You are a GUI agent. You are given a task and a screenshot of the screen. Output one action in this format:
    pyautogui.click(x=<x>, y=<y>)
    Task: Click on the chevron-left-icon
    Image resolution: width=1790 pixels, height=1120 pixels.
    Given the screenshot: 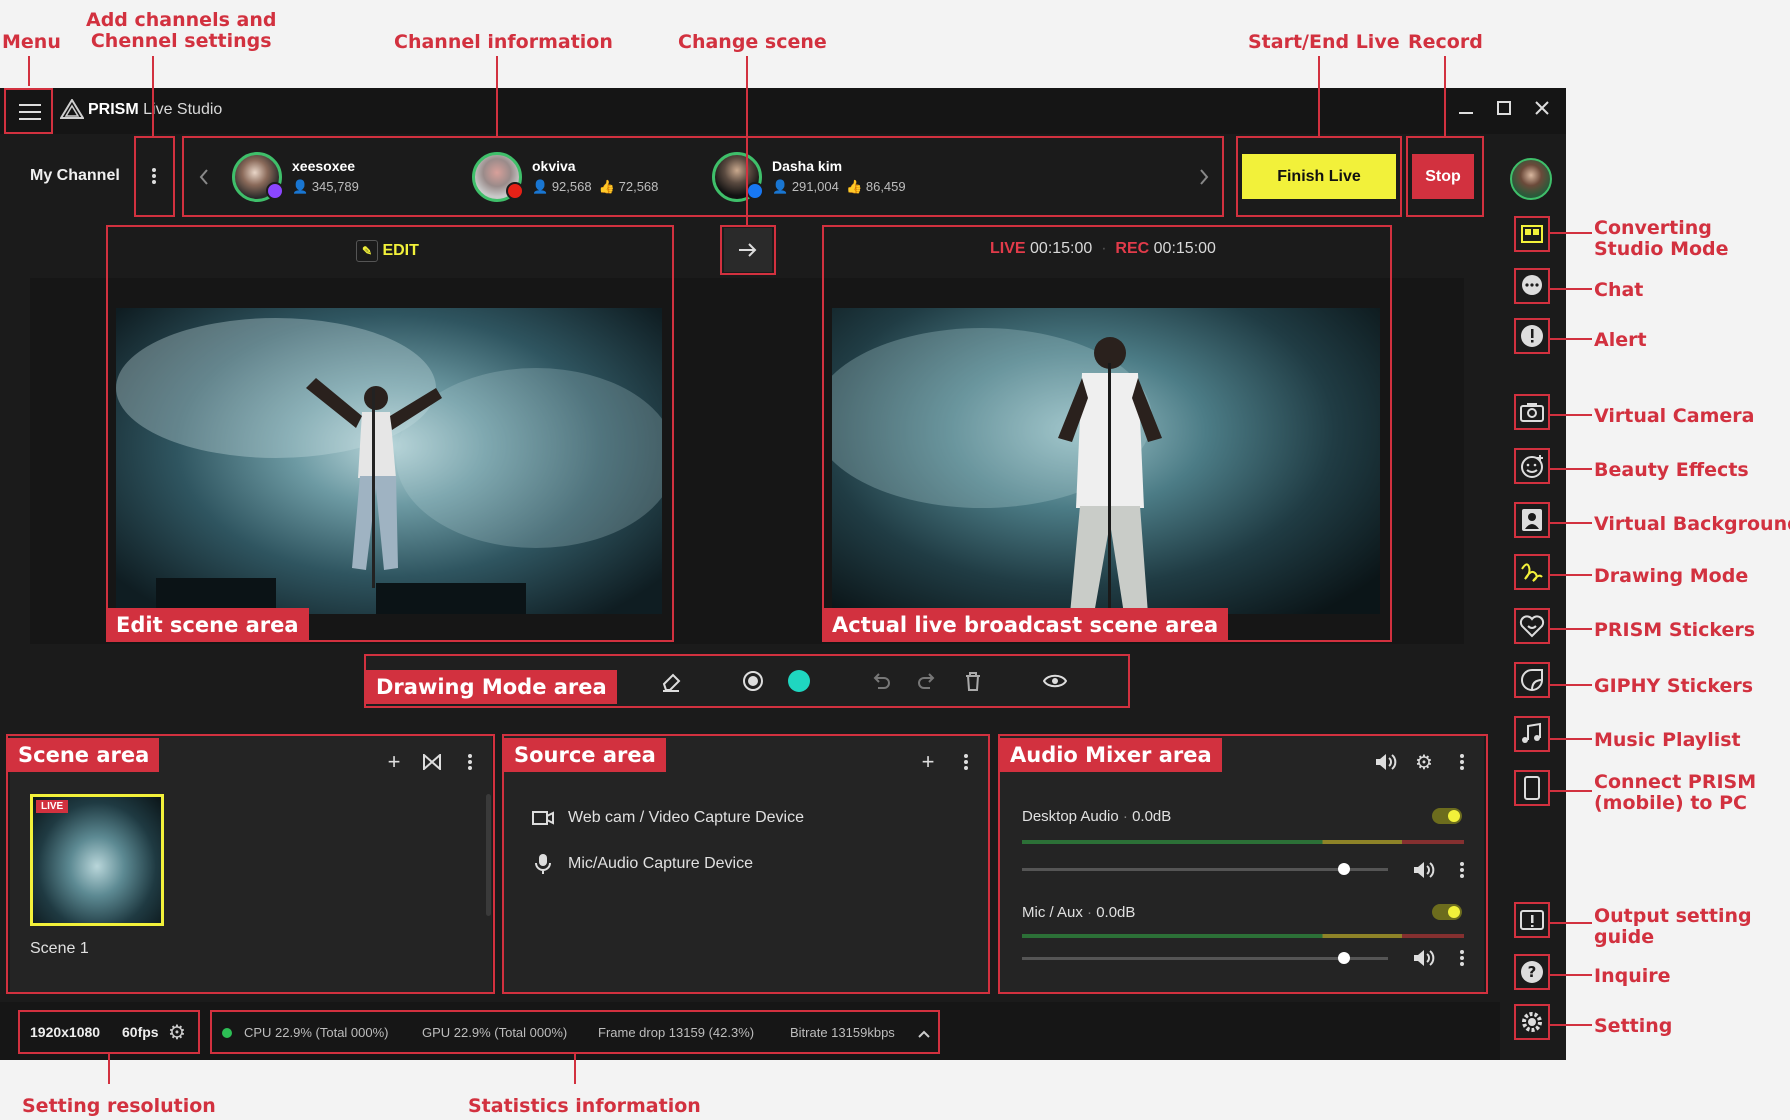 What is the action you would take?
    pyautogui.click(x=203, y=177)
    